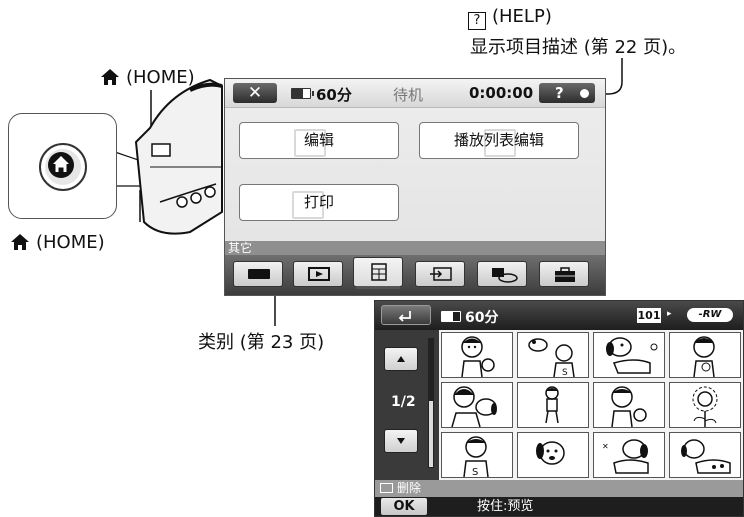 This screenshot has width=744, height=517. I want to click on triangle-up-icon, so click(401, 359).